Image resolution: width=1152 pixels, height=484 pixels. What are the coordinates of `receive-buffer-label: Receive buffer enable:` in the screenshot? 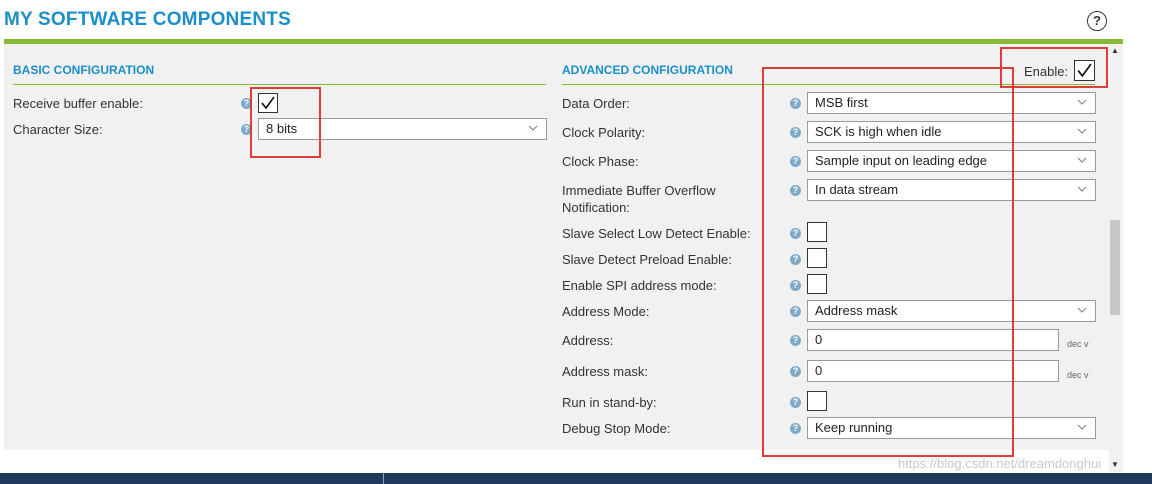 It's located at (78, 103).